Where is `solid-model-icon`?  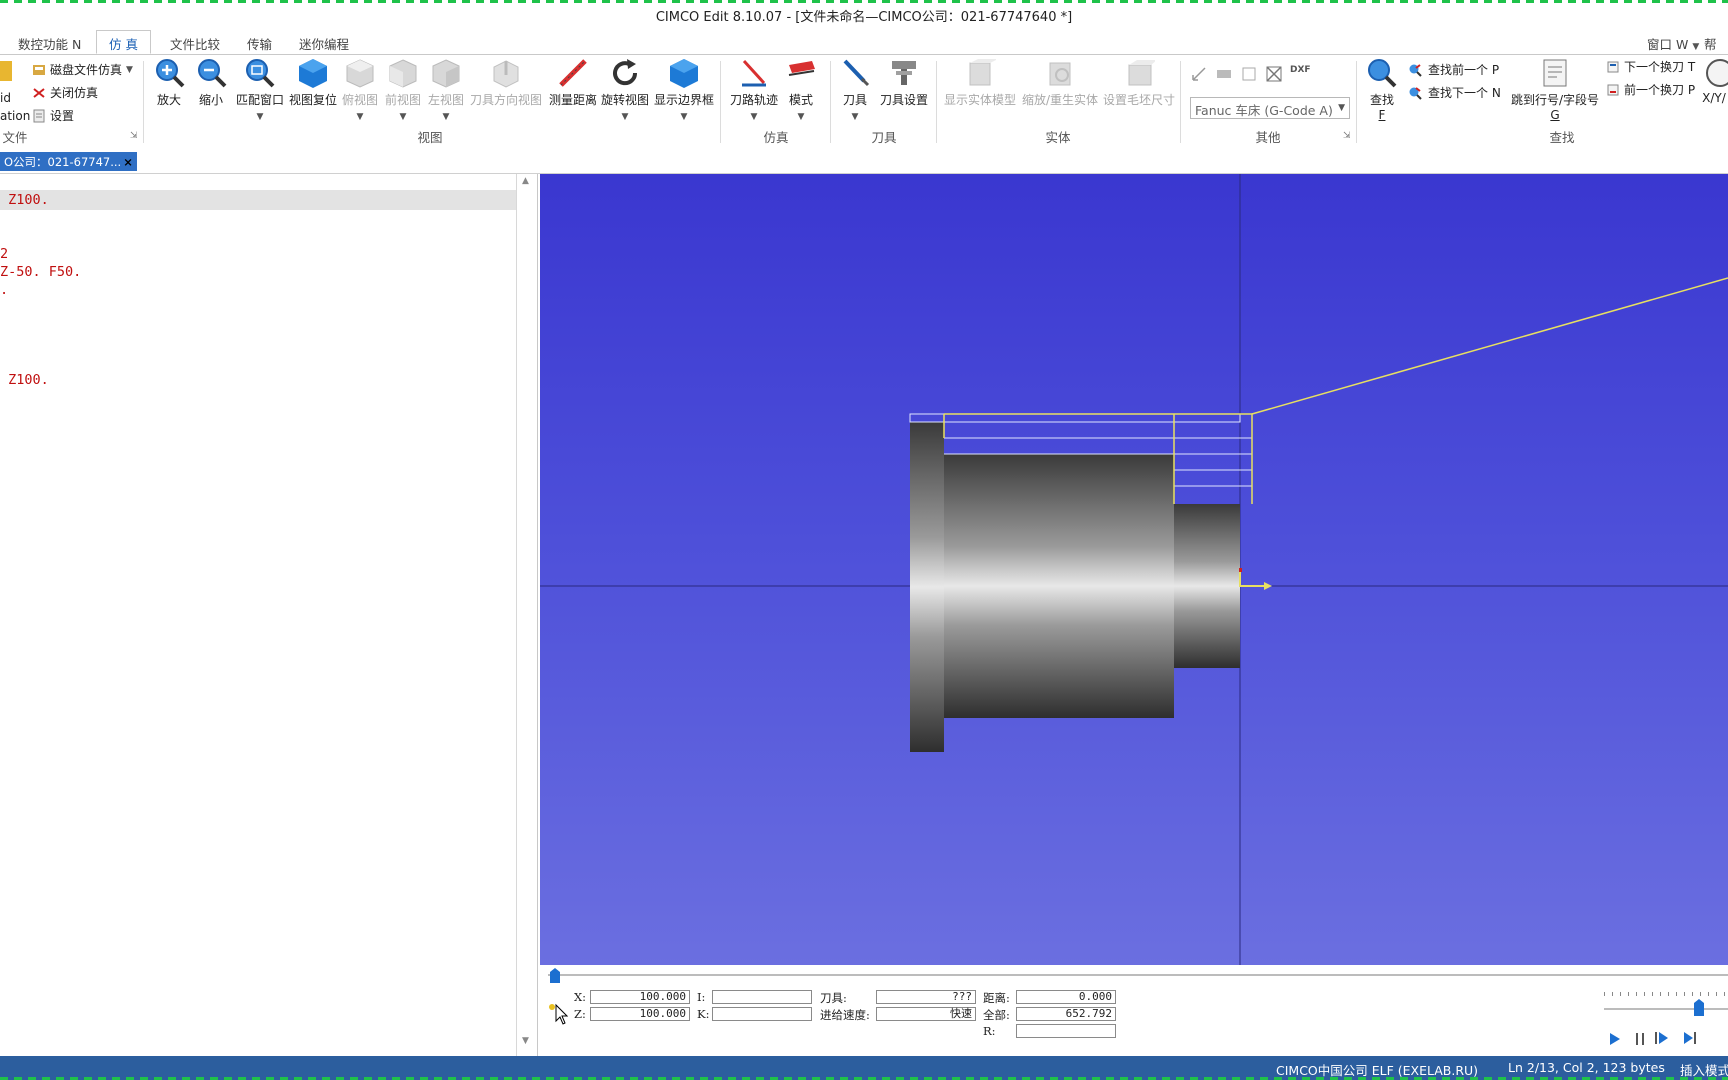 solid-model-icon is located at coordinates (982, 72).